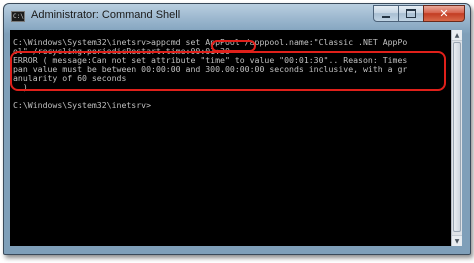 The image size is (474, 263). I want to click on console-line: anularity of 60 seconds, so click(70, 78).